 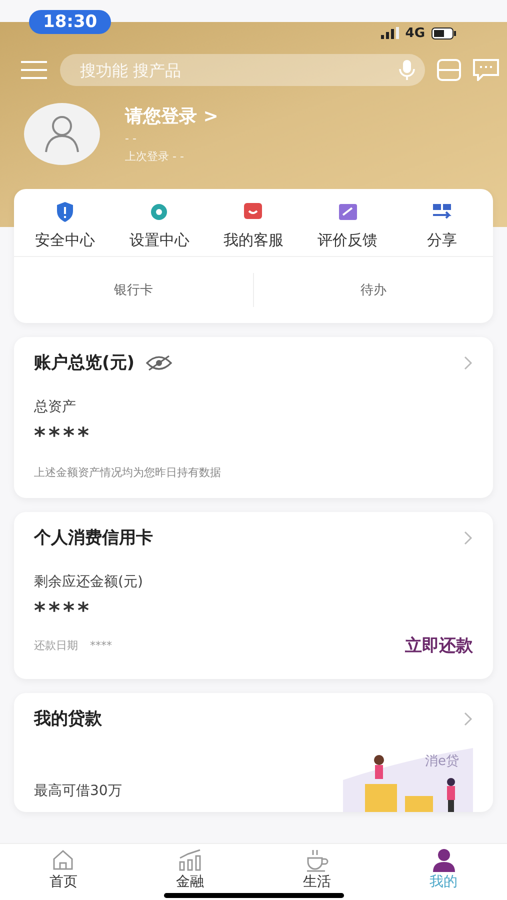 I want to click on message-icon, so click(x=486, y=70).